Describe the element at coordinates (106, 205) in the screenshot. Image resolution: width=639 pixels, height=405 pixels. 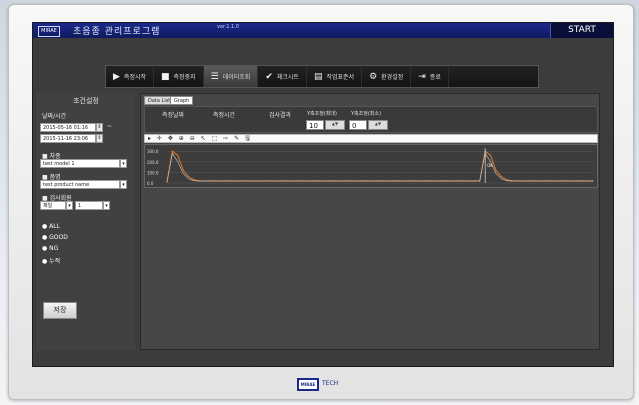
I see `range-dropdown-2-icon: ▾` at that location.